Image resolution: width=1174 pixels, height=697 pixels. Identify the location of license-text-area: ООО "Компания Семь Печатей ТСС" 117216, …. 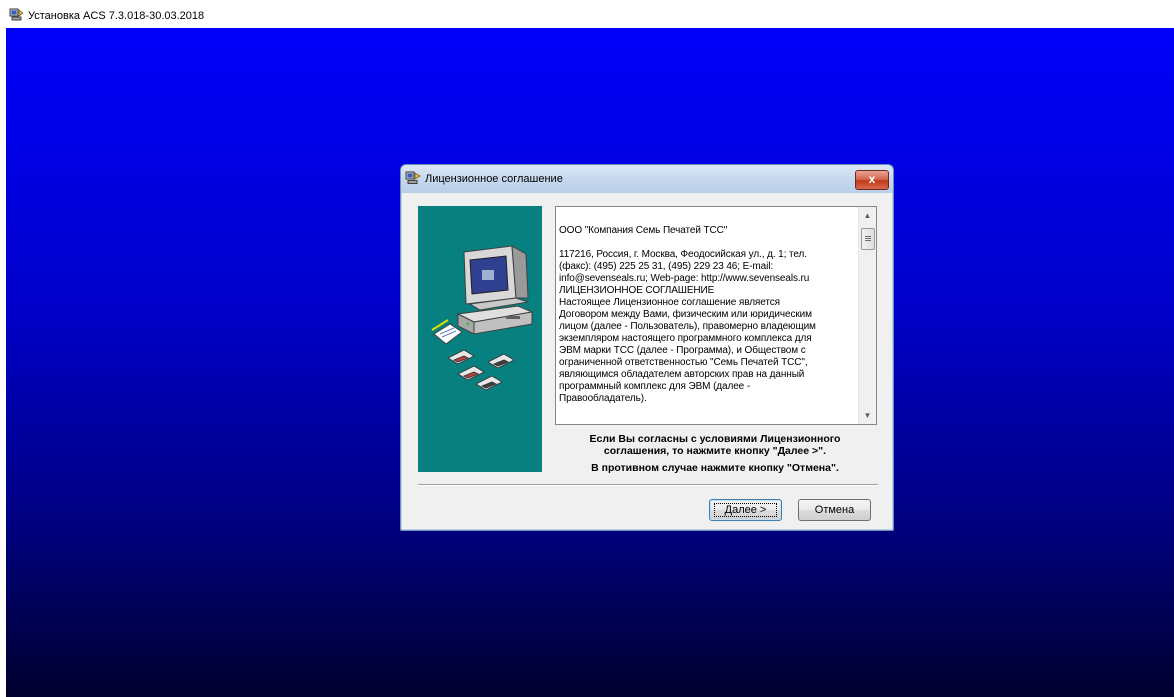
(716, 315).